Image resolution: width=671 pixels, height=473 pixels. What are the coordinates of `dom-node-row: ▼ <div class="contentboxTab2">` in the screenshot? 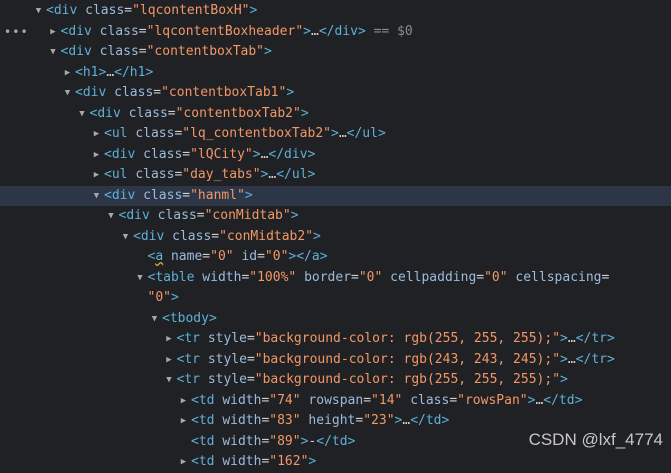 It's located at (335, 114).